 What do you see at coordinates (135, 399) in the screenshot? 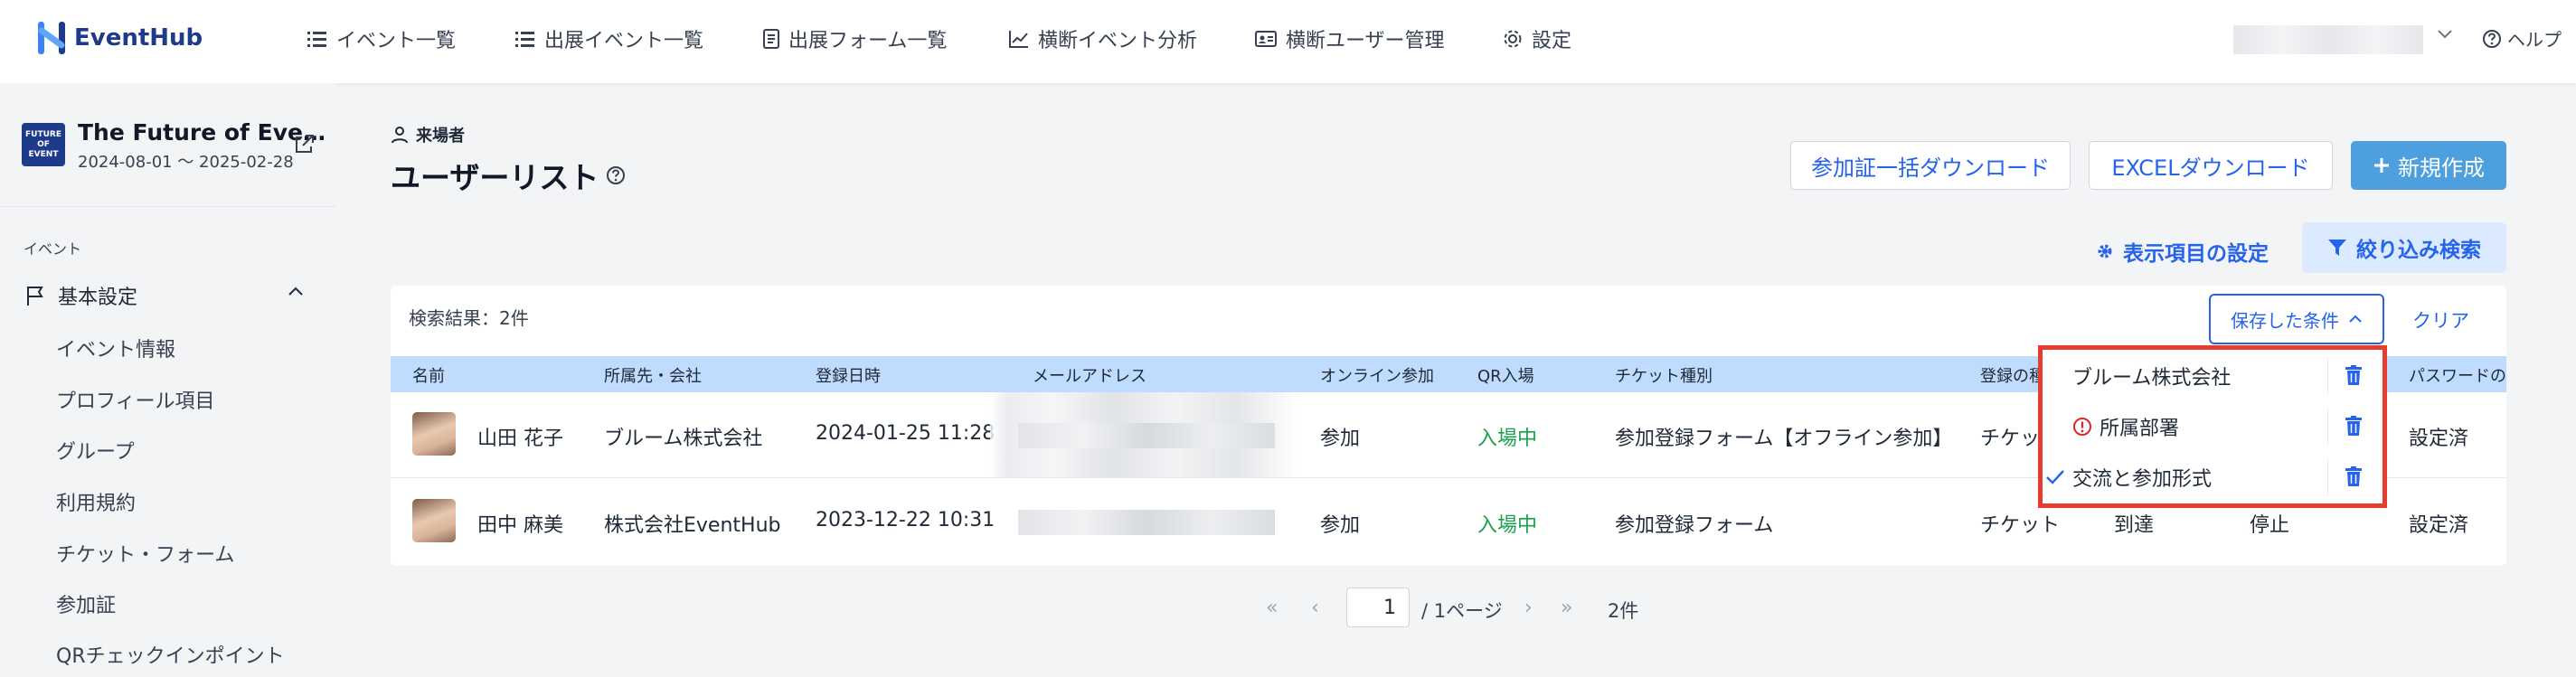
I see `sidebar-item-profile-fields: プロフィール項目` at bounding box center [135, 399].